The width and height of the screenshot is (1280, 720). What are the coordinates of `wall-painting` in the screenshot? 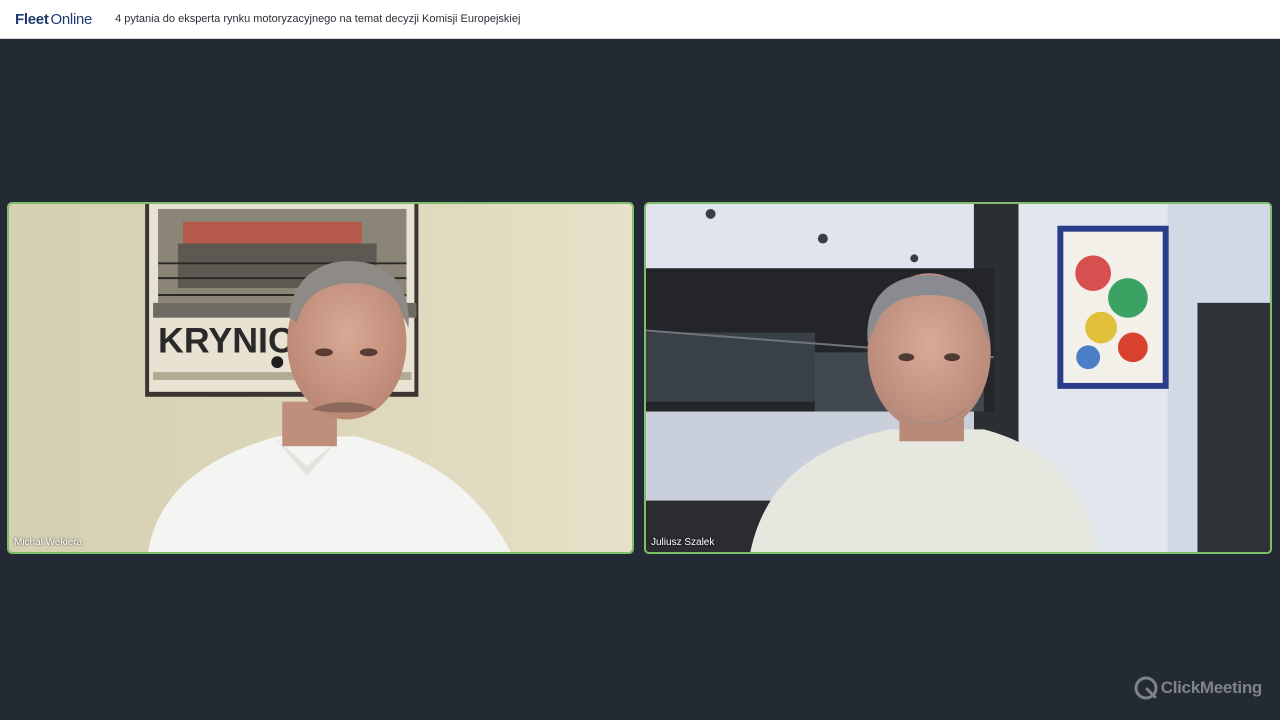 It's located at (1113, 307).